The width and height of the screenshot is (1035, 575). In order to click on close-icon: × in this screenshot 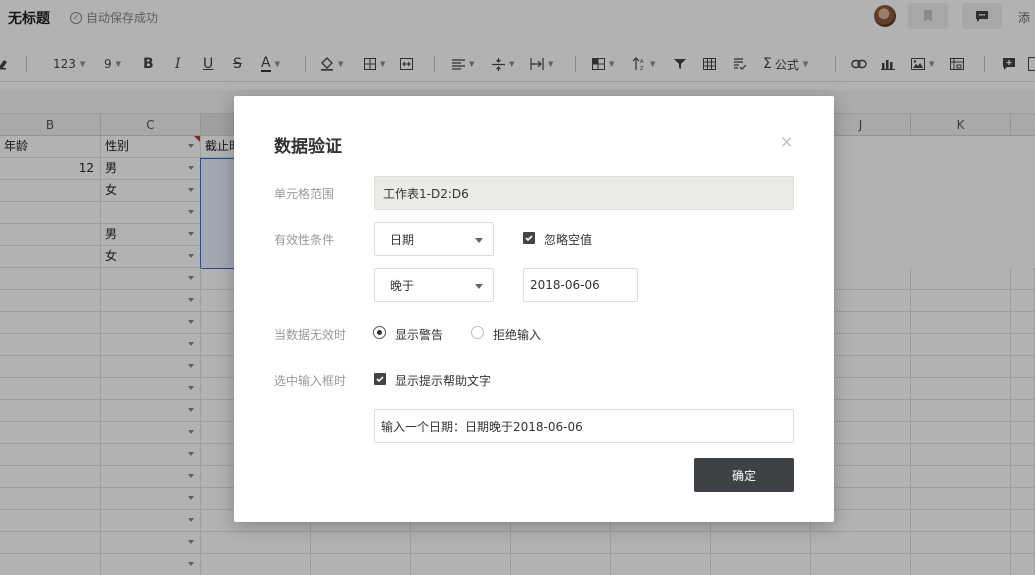, I will do `click(786, 141)`.